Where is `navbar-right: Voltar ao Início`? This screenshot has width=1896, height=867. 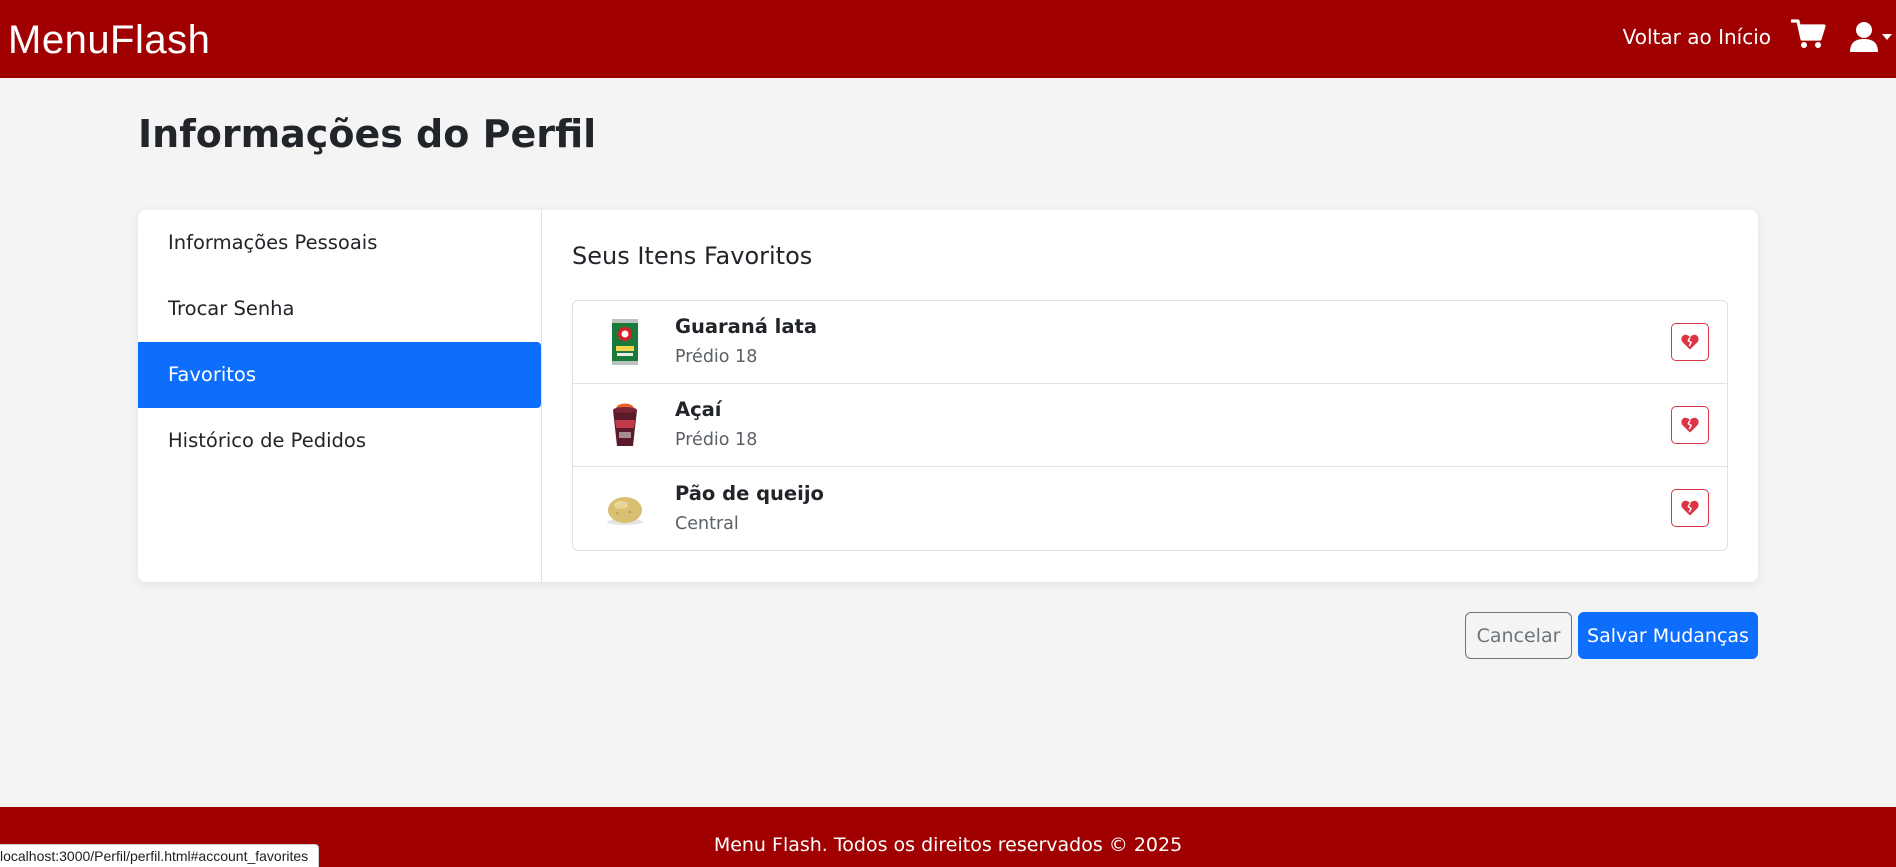 navbar-right: Voltar ao Início is located at coordinates (1759, 39).